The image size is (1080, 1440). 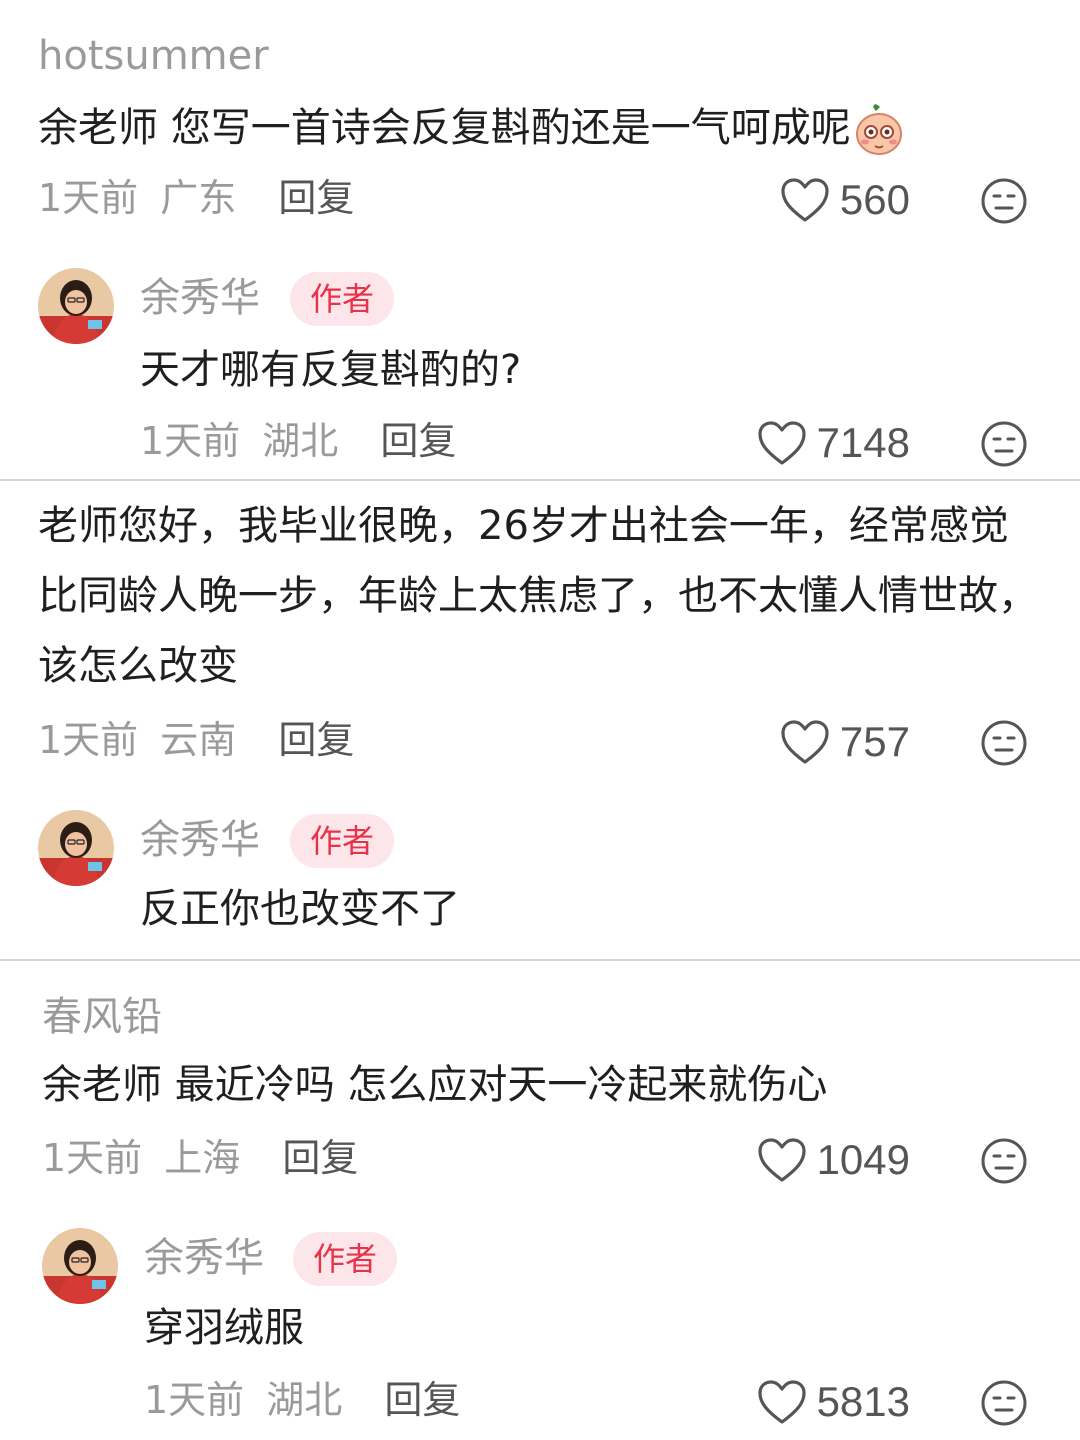 I want to click on comment-text: 余老师 您写一首诗会反复斟酌还是一气呵成呢, so click(x=472, y=130).